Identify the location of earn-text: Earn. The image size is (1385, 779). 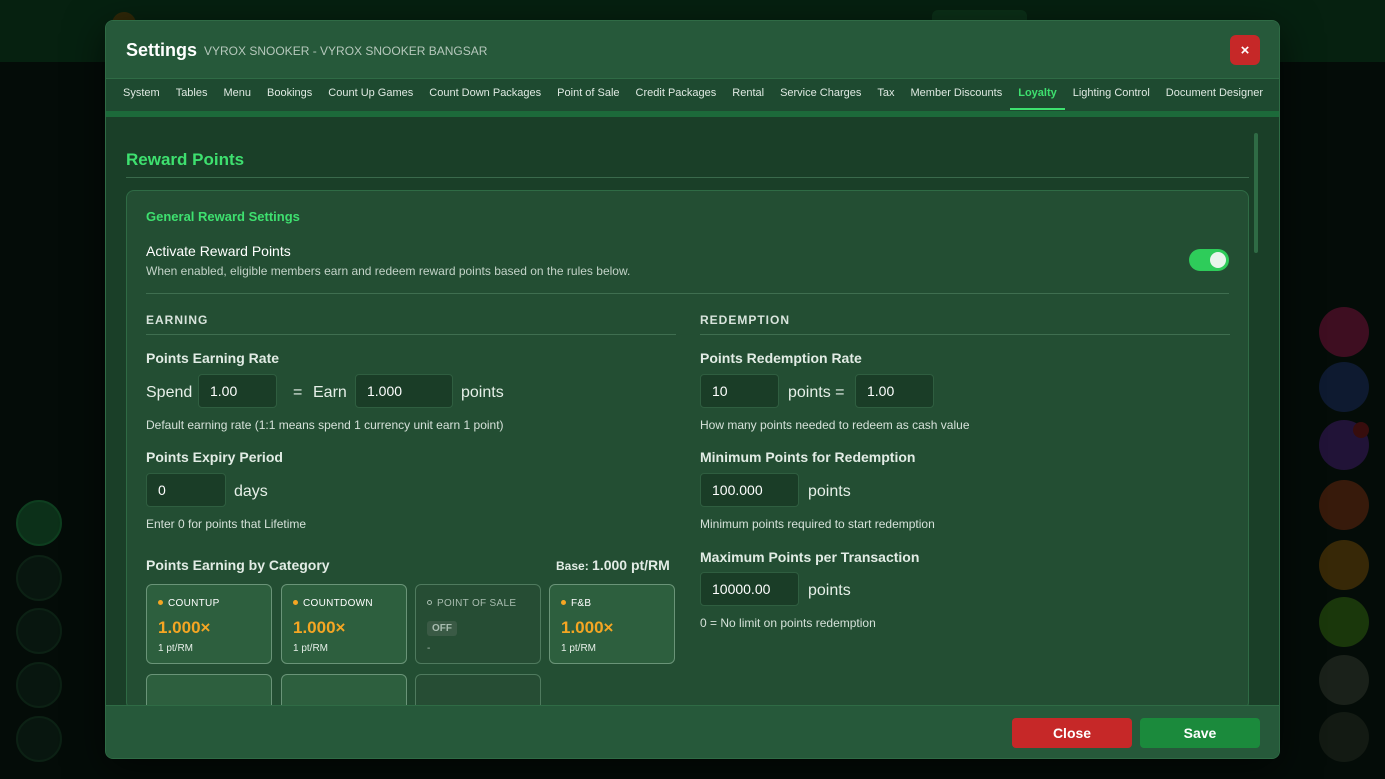
(330, 392).